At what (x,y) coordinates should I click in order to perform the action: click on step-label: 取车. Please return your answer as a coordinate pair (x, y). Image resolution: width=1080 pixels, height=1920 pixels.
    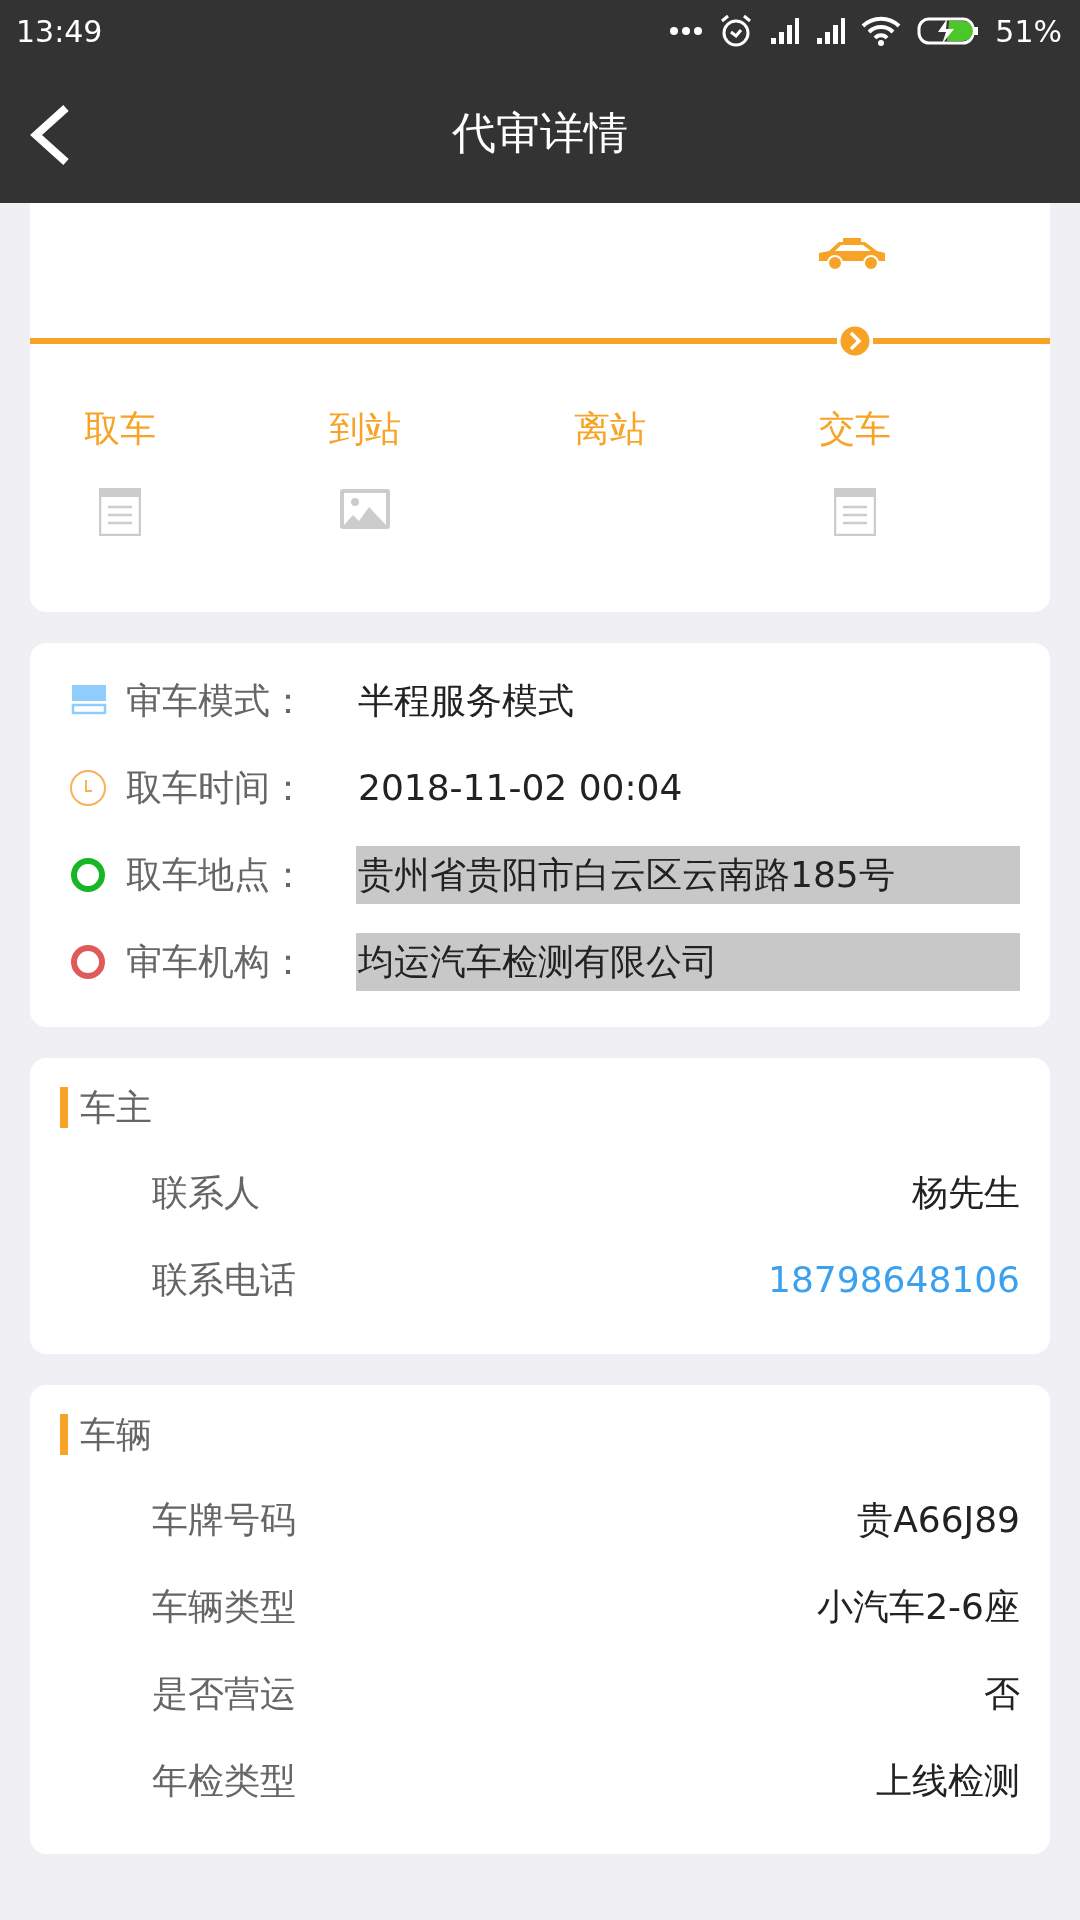
    Looking at the image, I should click on (120, 429).